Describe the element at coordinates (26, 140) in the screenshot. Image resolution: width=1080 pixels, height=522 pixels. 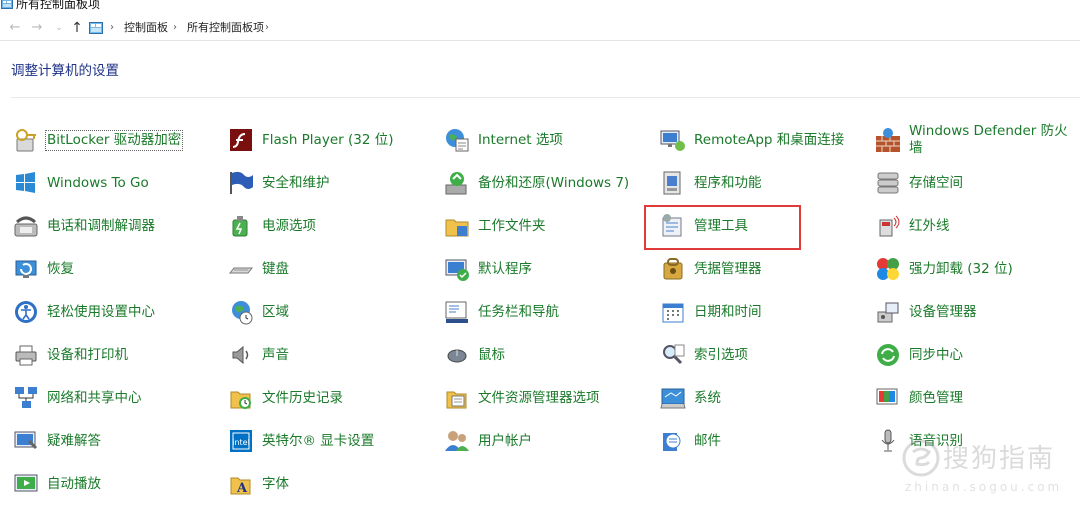
I see `bitlocker-icon` at that location.